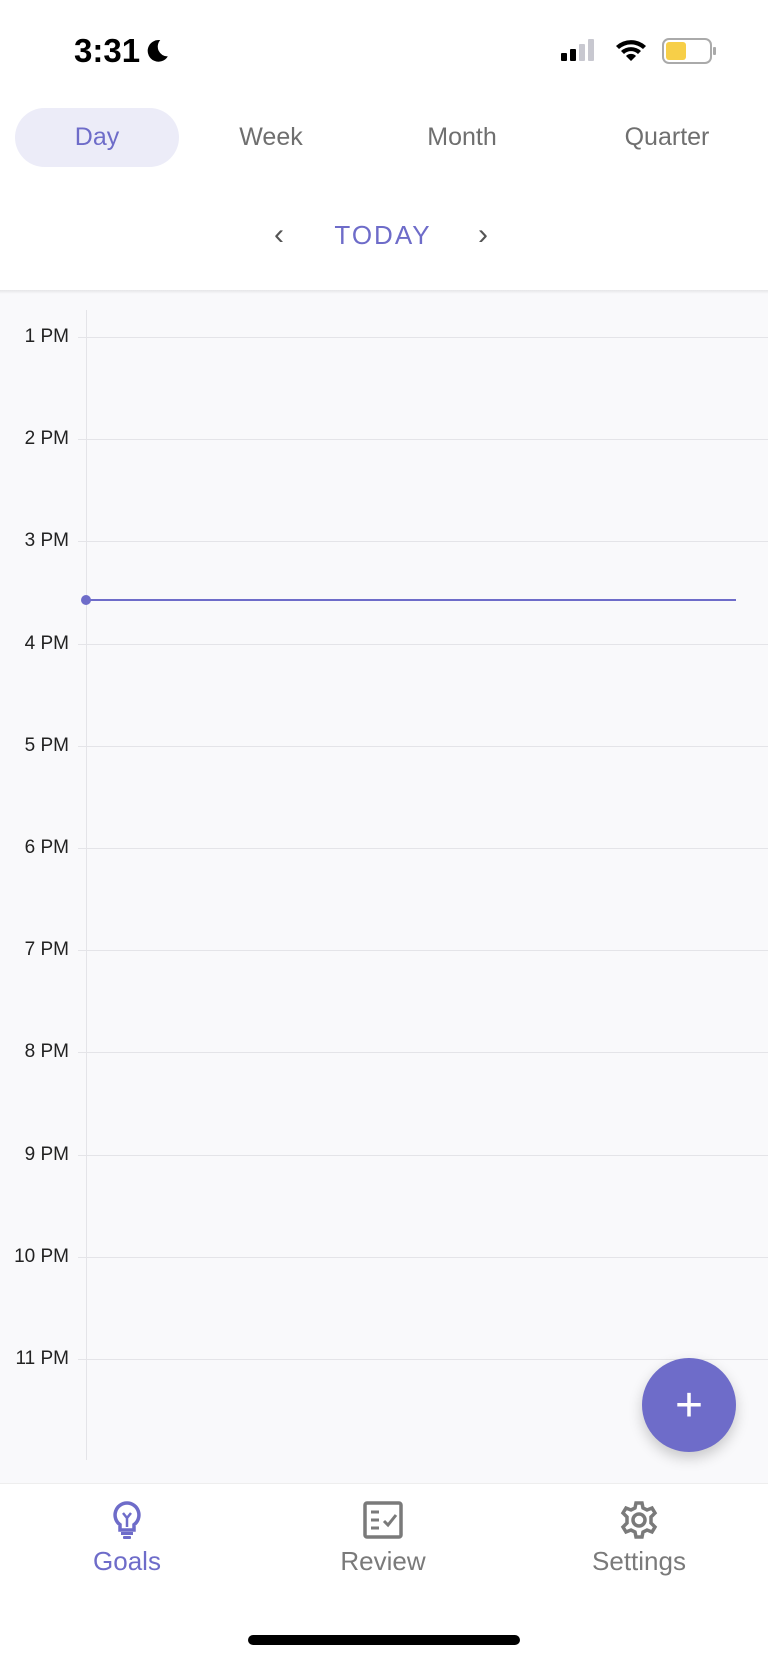 This screenshot has width=768, height=1662. Describe the element at coordinates (383, 235) in the screenshot. I see `today-button: TODAY` at that location.